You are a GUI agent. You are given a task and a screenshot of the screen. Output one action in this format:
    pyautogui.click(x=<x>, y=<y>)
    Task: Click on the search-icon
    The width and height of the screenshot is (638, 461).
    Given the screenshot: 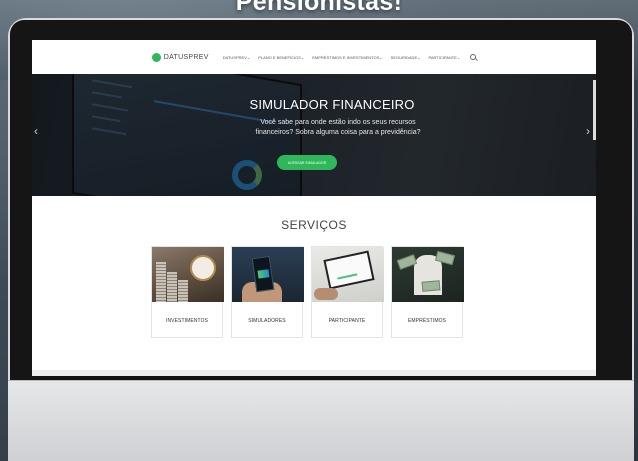 What is the action you would take?
    pyautogui.click(x=473, y=57)
    